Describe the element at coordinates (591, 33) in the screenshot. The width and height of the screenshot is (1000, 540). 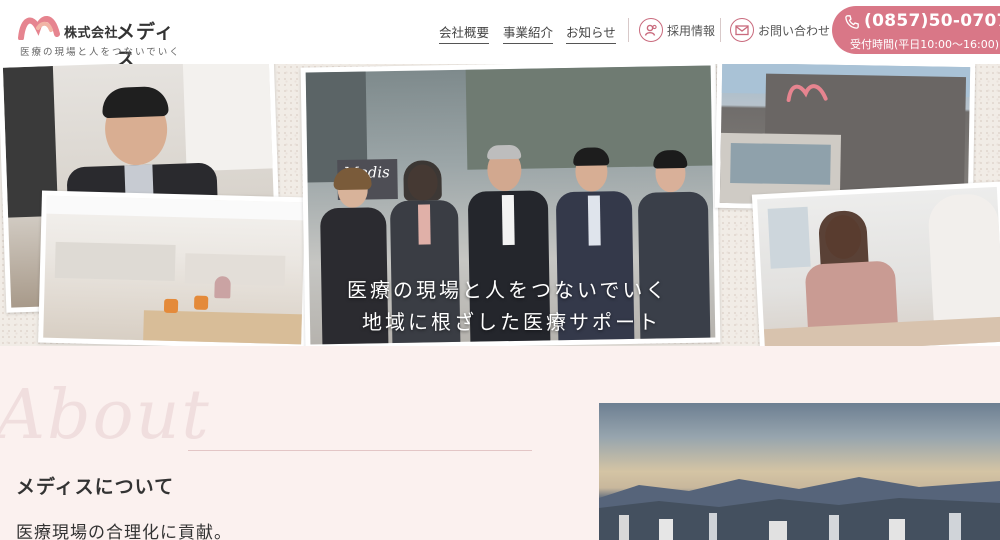
I see `nav-news: お知らせ` at that location.